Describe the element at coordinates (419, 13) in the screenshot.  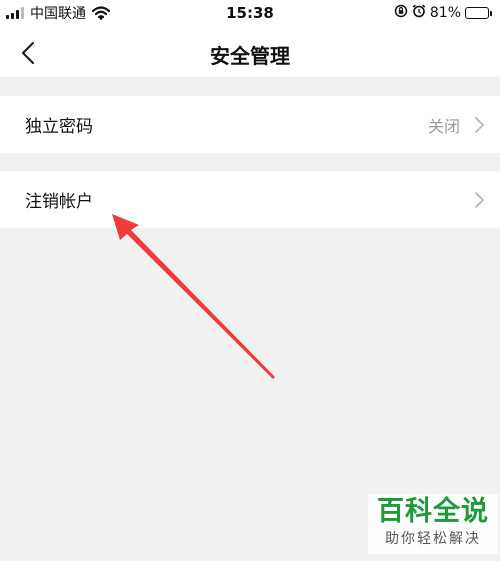
I see `alarm-icon` at that location.